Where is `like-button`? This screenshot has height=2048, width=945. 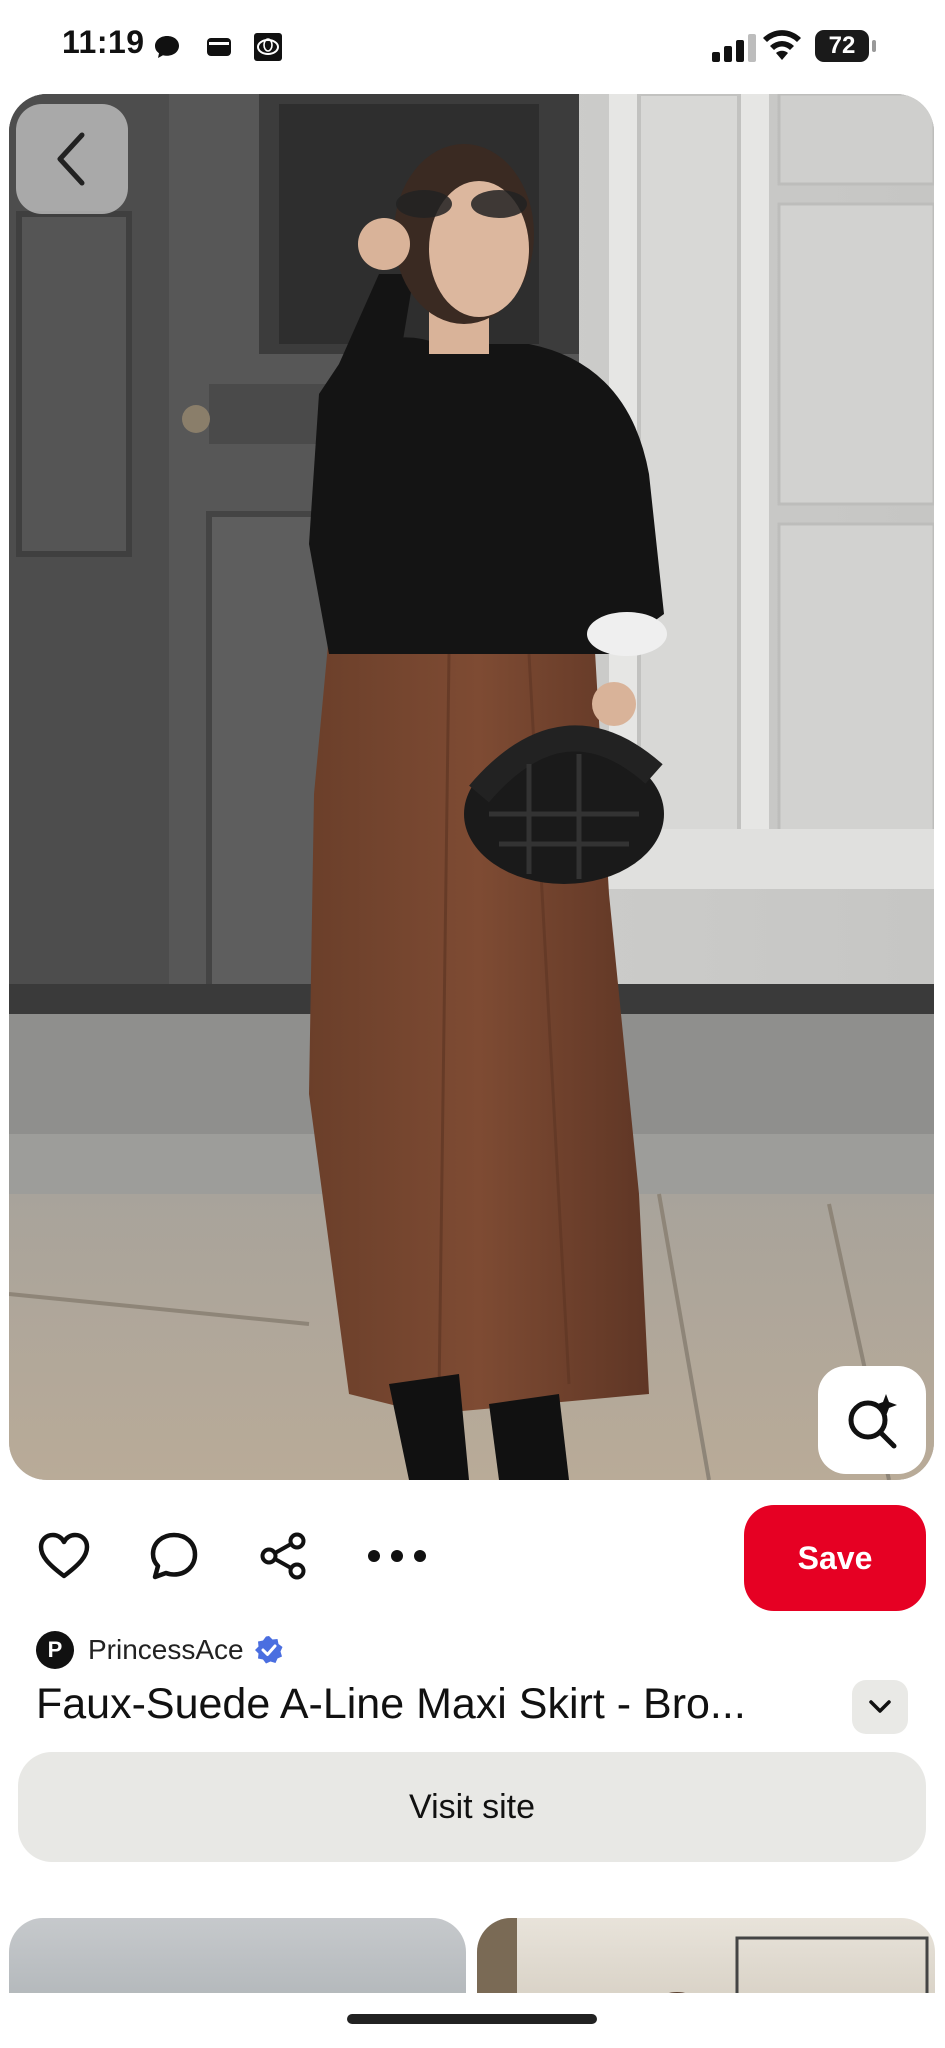 like-button is located at coordinates (64, 1556).